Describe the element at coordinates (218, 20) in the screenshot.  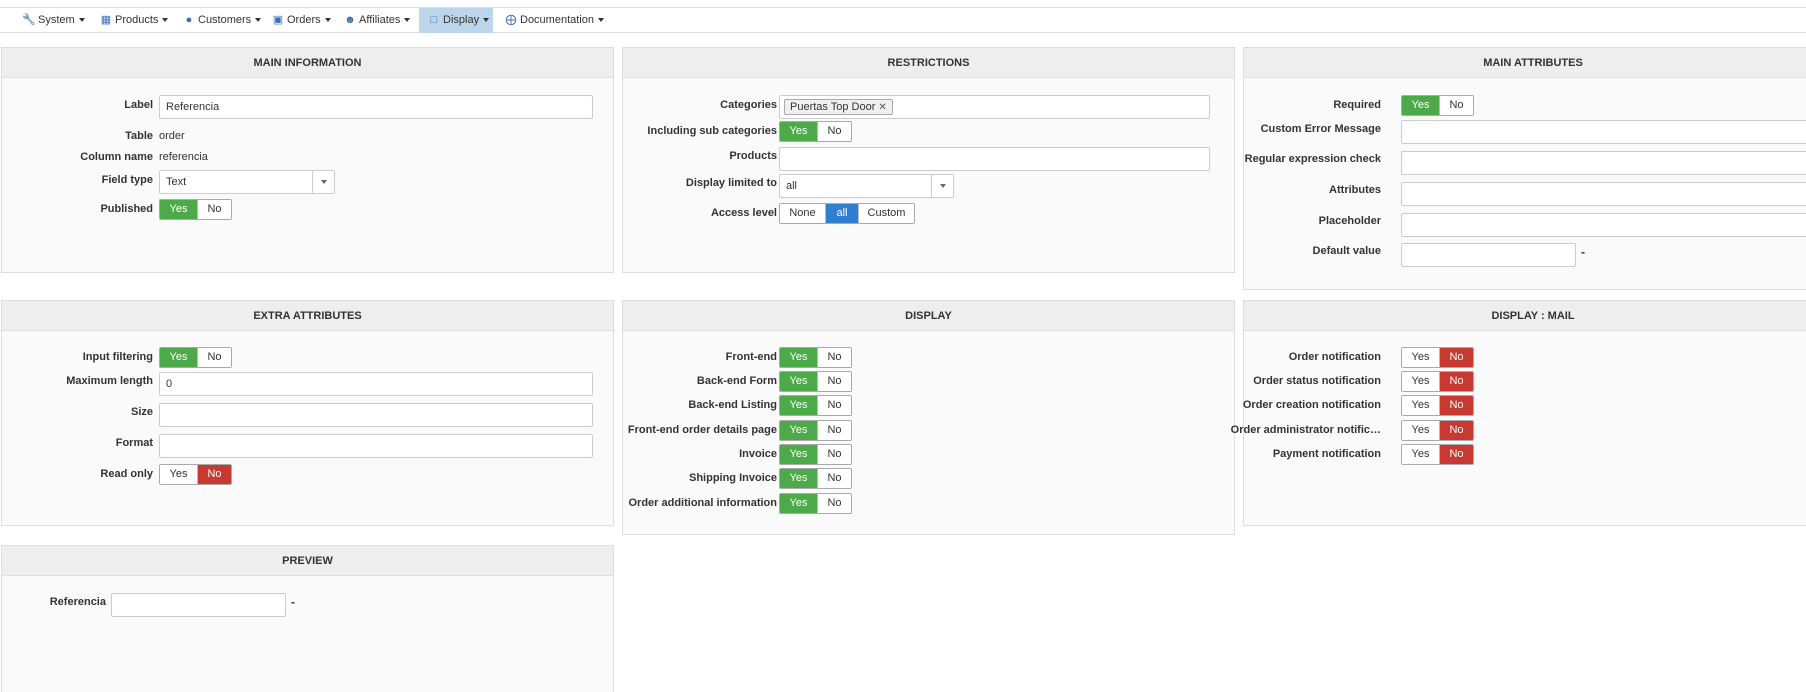
I see `nav-customers: ● Customers` at that location.